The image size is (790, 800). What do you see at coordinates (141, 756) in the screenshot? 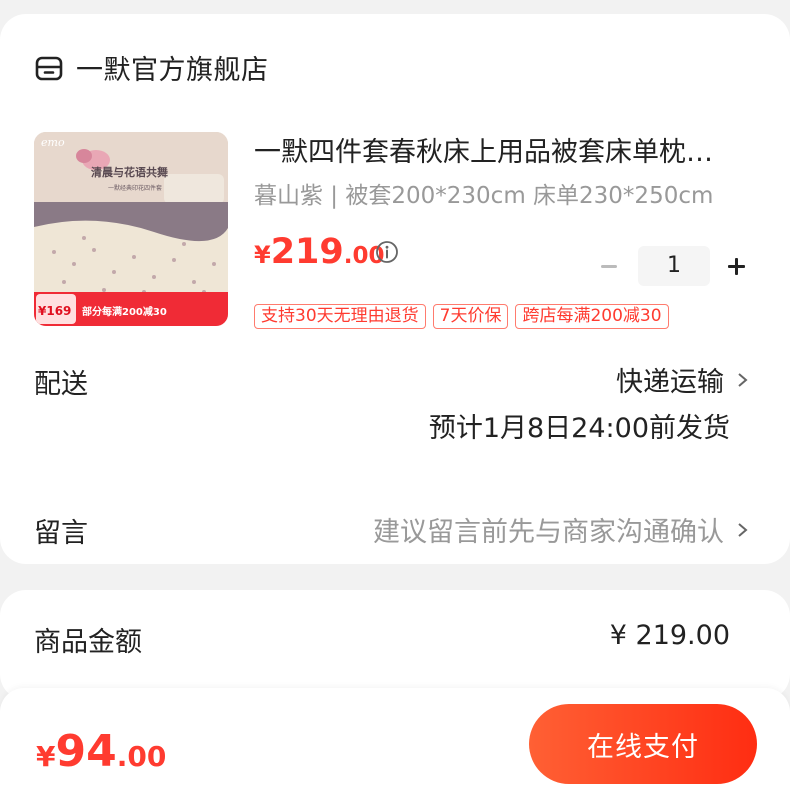
I see `total-decimal: .00` at bounding box center [141, 756].